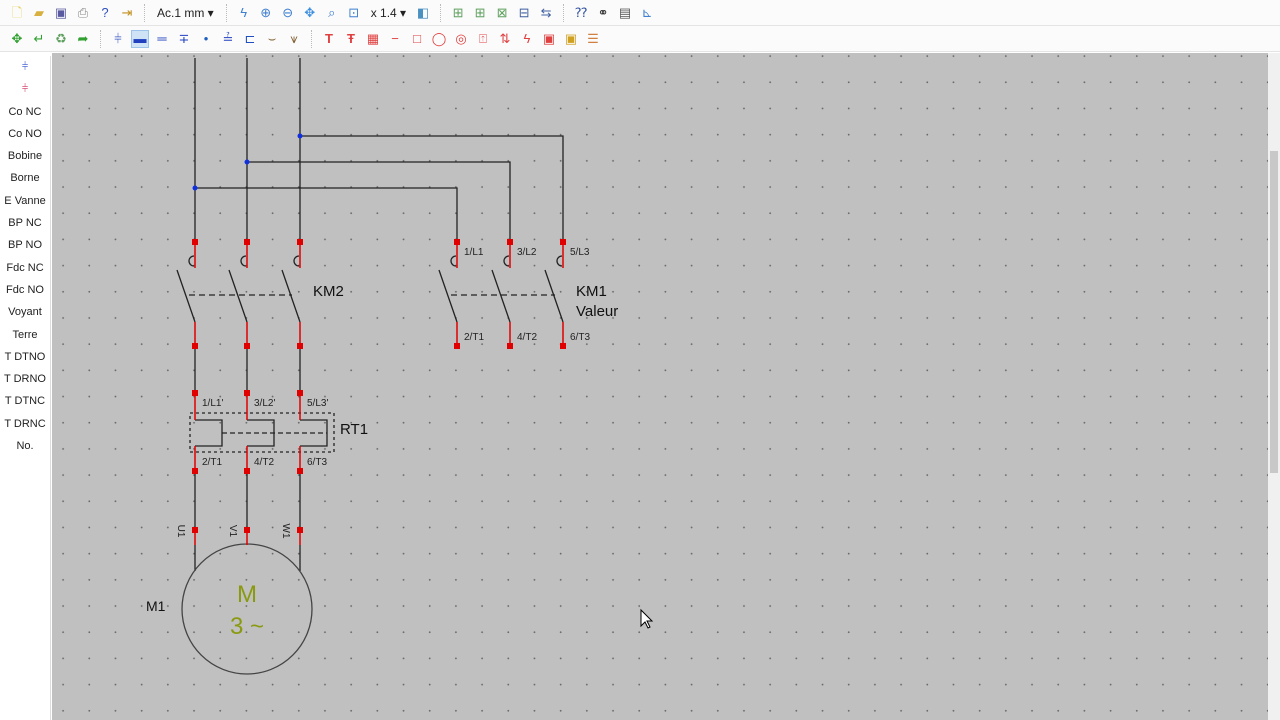 The width and height of the screenshot is (1280, 720). What do you see at coordinates (625, 13) in the screenshot?
I see `info-icon: ▤` at bounding box center [625, 13].